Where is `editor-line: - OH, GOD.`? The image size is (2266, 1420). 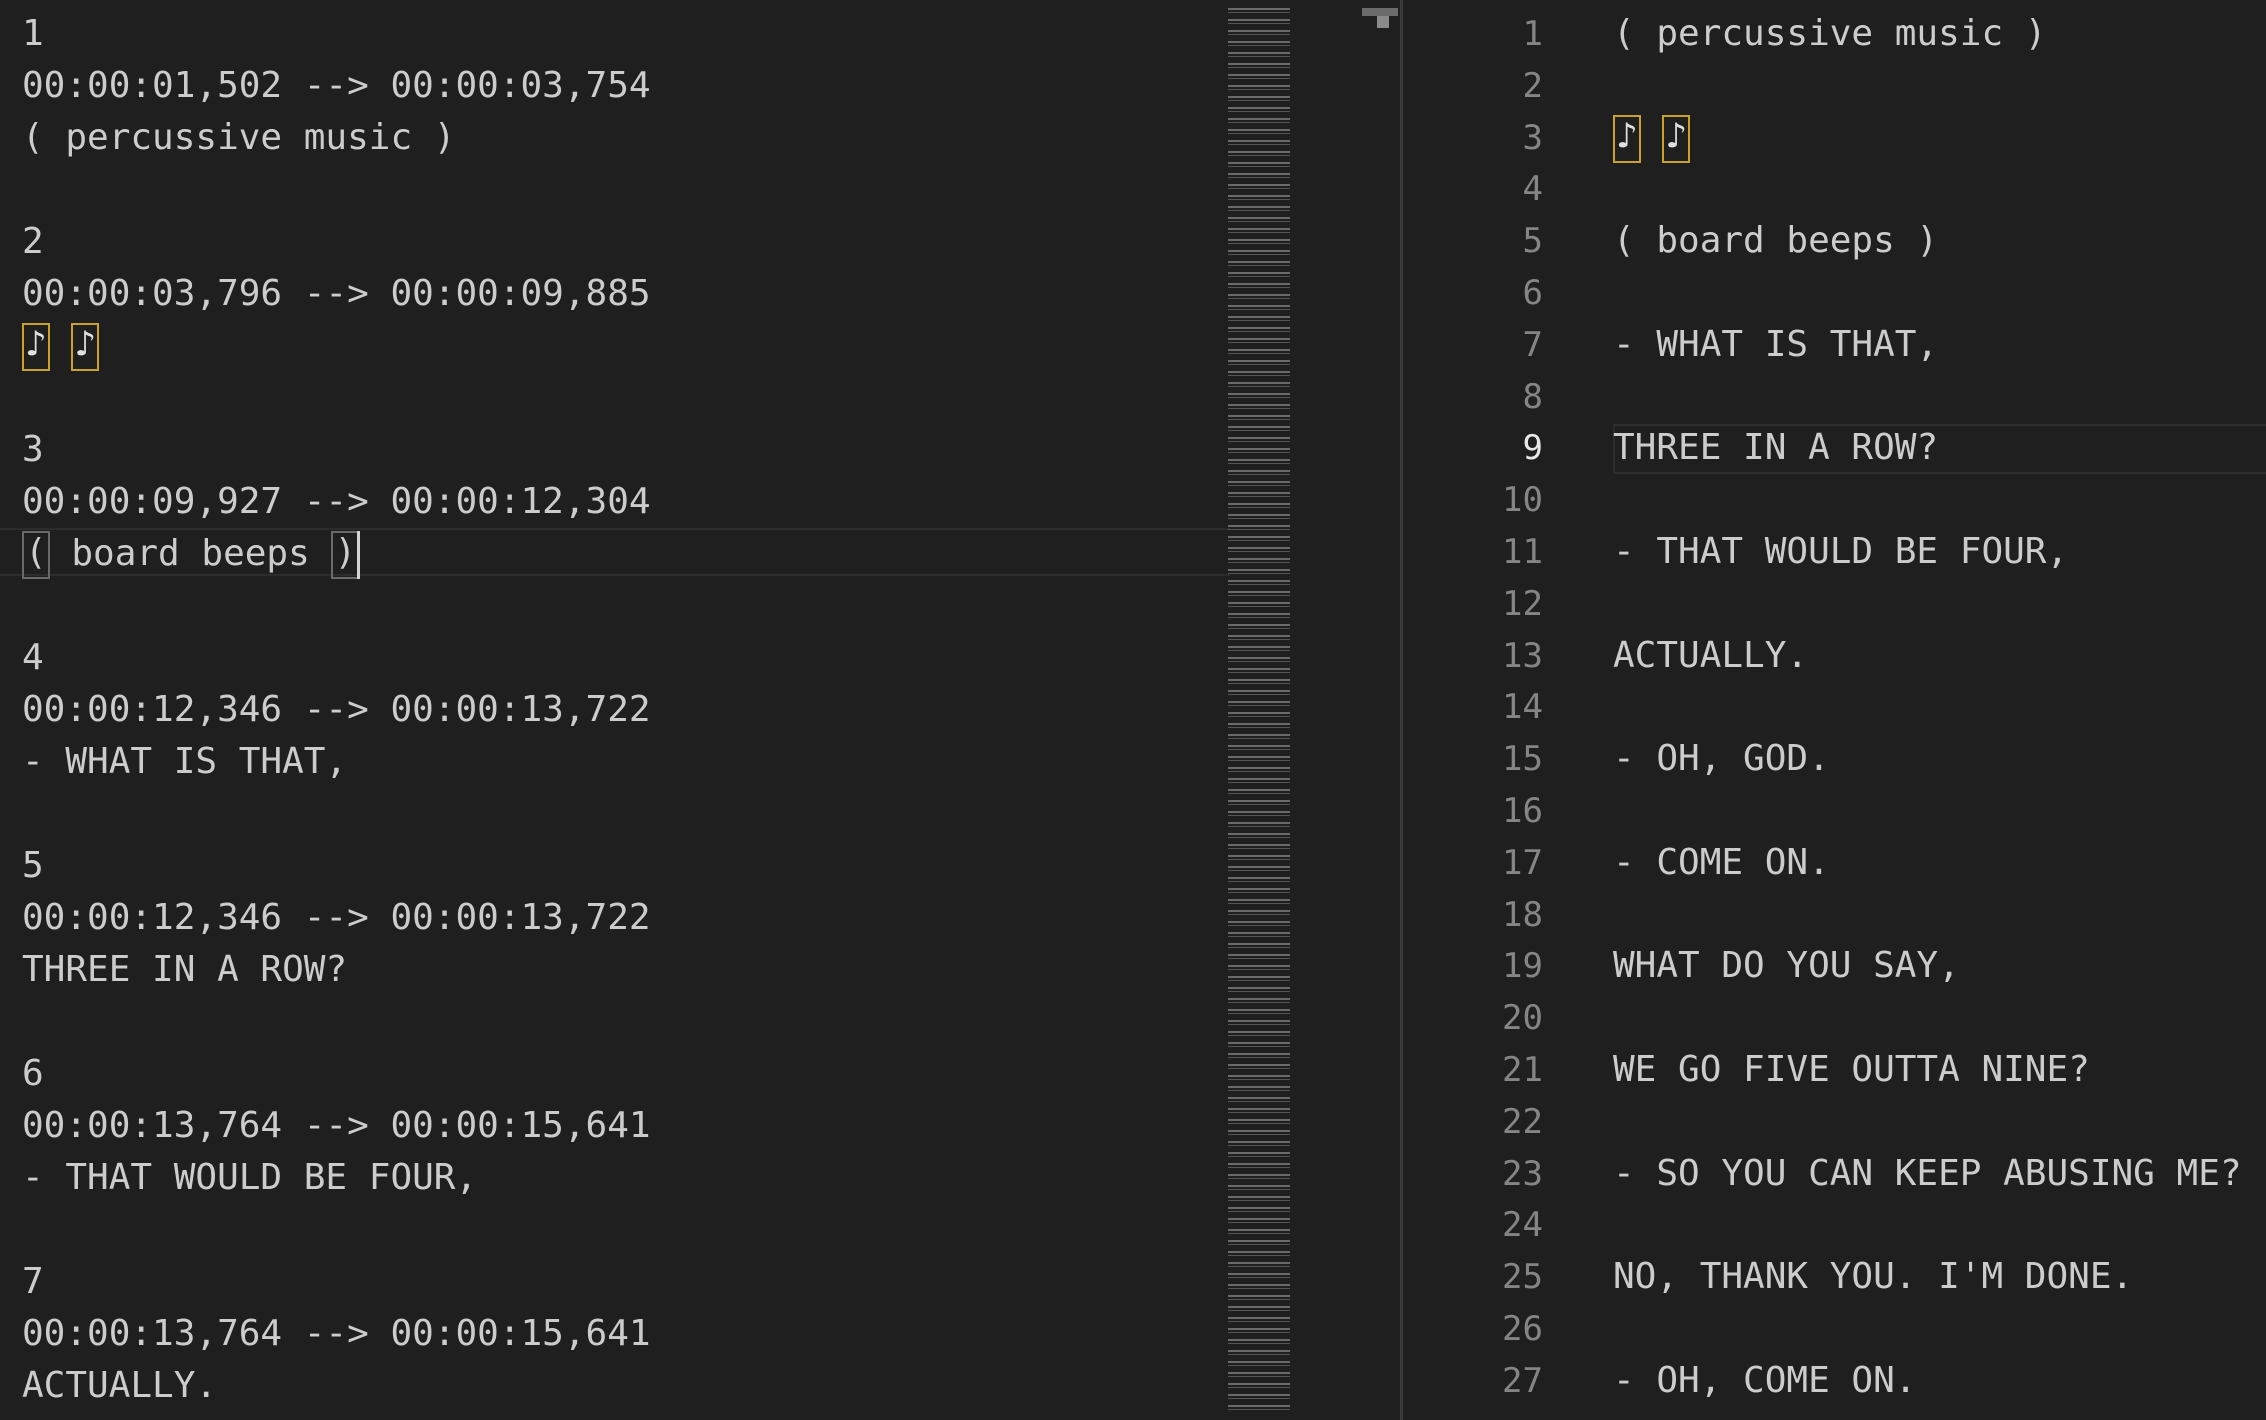 editor-line: - OH, GOD. is located at coordinates (1721, 759).